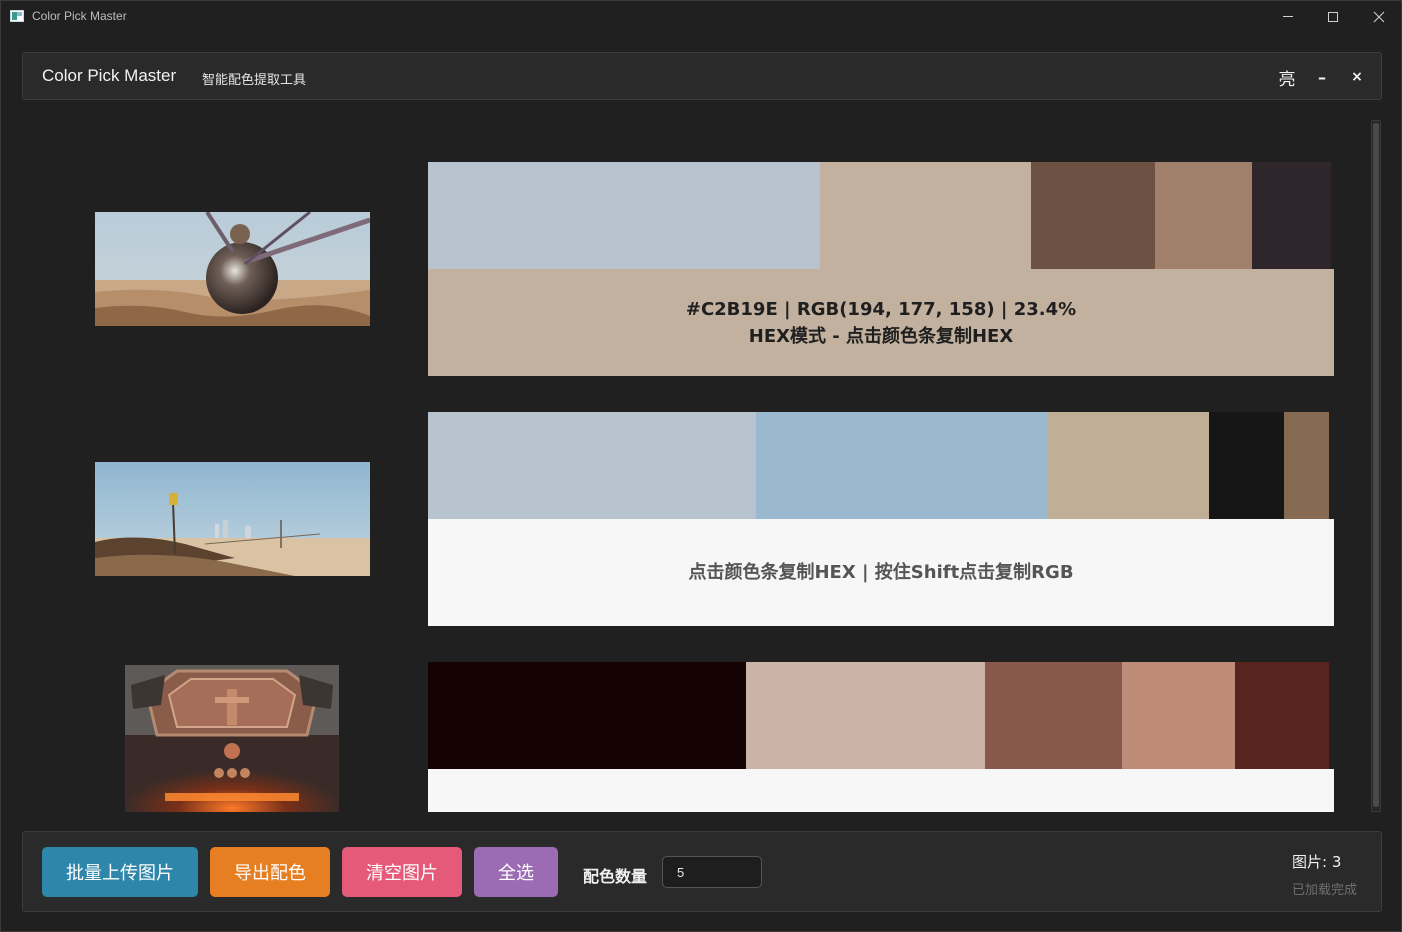 Image resolution: width=1402 pixels, height=932 pixels. I want to click on theme-toggle-button: 亮, so click(1287, 77).